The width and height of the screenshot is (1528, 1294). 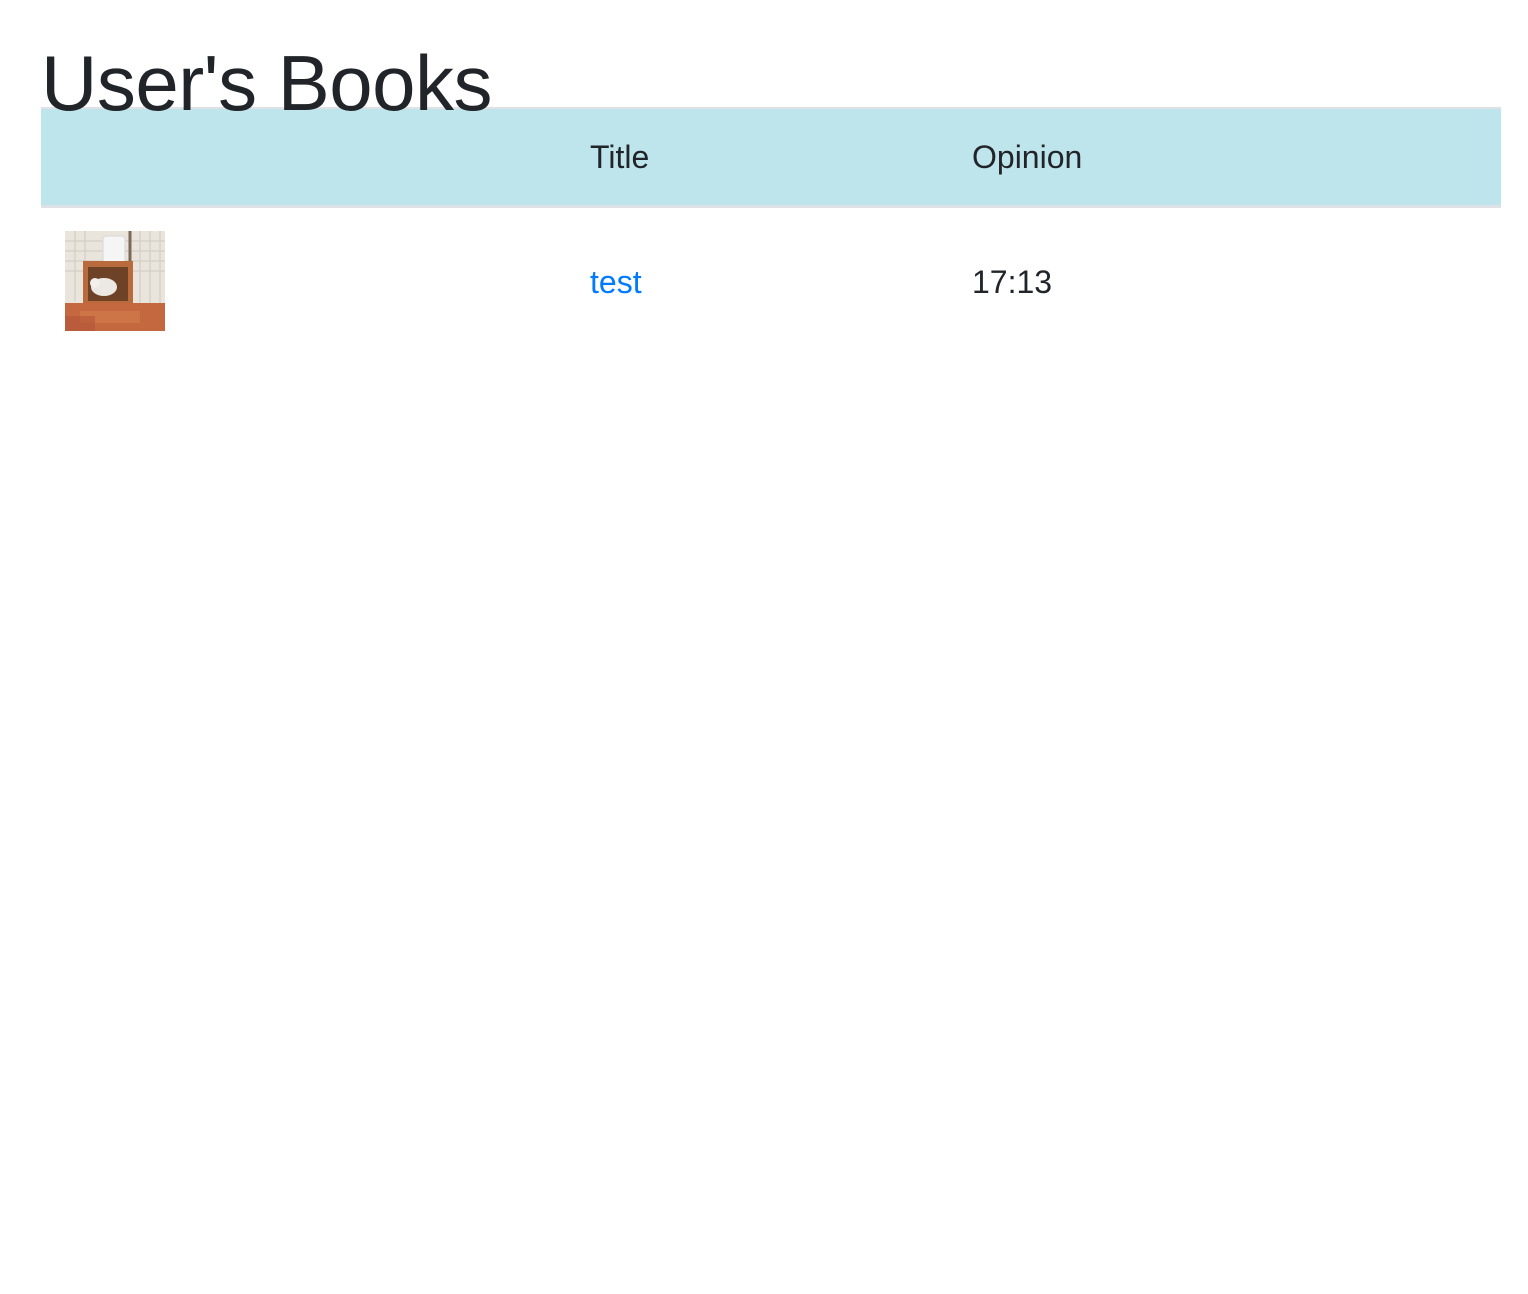 What do you see at coordinates (1012, 281) in the screenshot?
I see `opinion-cell: 17:13` at bounding box center [1012, 281].